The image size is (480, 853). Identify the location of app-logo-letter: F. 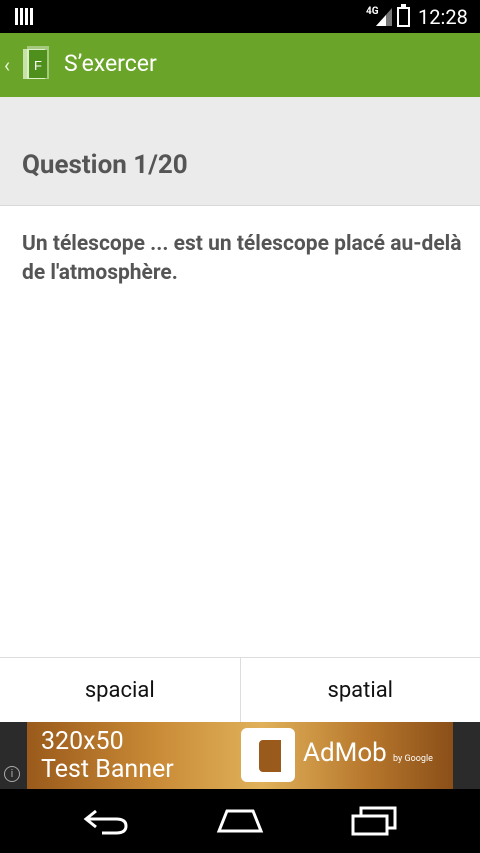
(38, 65).